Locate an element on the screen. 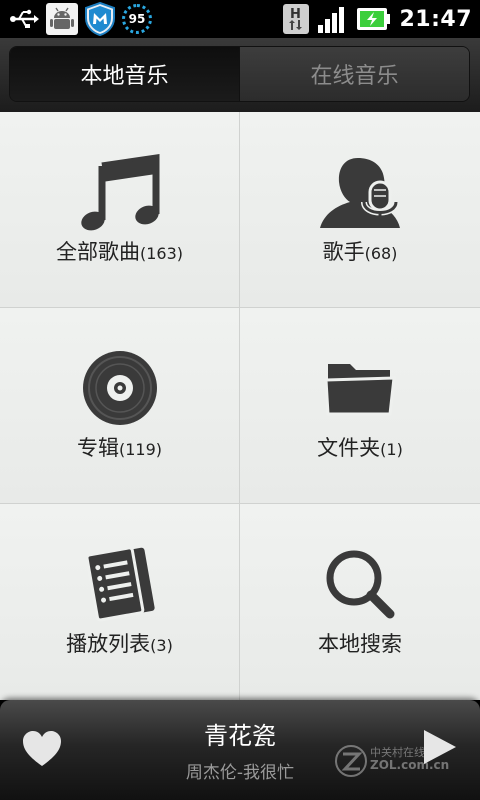  album-disc-icon is located at coordinates (119, 388).